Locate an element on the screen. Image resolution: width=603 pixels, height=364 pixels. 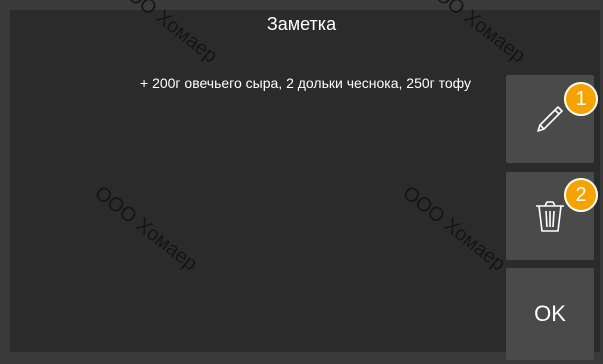
page-title: Заметка is located at coordinates (301, 24).